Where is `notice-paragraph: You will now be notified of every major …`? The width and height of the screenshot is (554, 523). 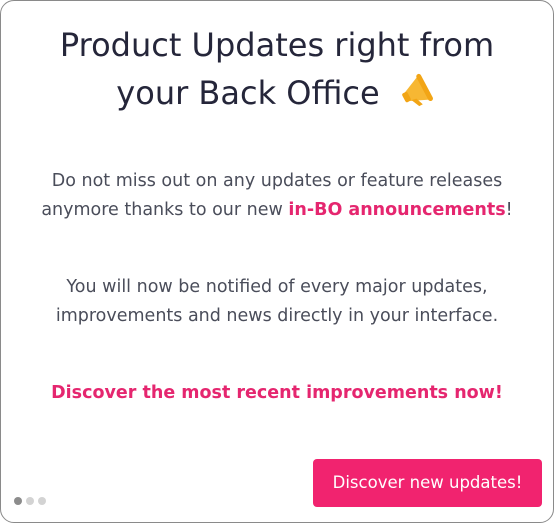 notice-paragraph: You will now be notified of every major … is located at coordinates (277, 301).